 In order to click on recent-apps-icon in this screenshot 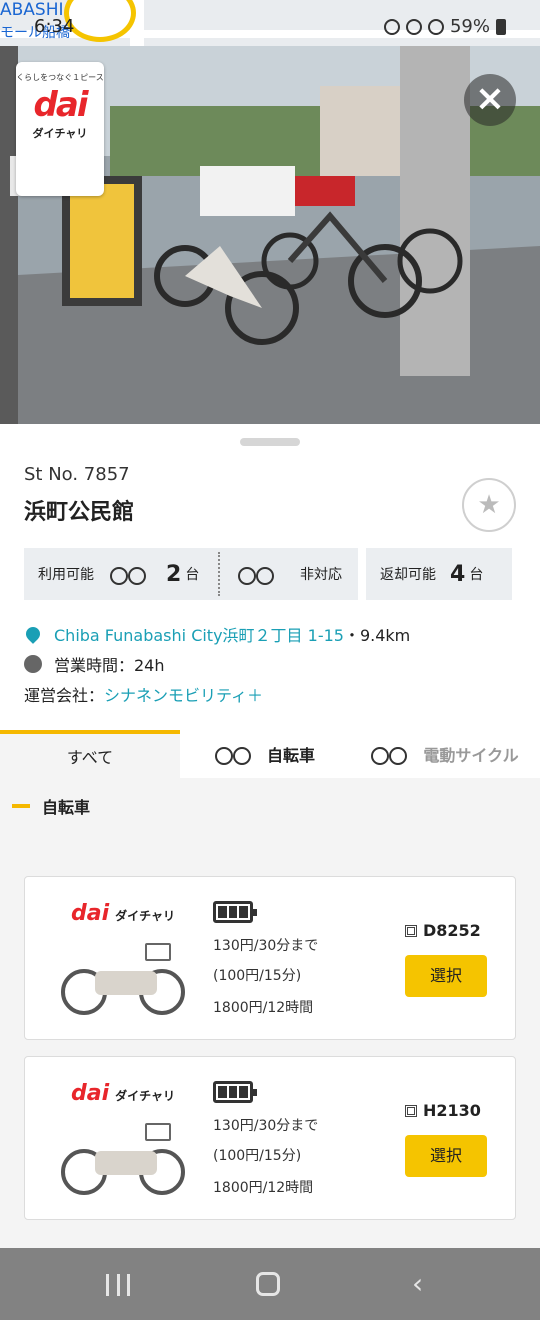, I will do `click(118, 1285)`.